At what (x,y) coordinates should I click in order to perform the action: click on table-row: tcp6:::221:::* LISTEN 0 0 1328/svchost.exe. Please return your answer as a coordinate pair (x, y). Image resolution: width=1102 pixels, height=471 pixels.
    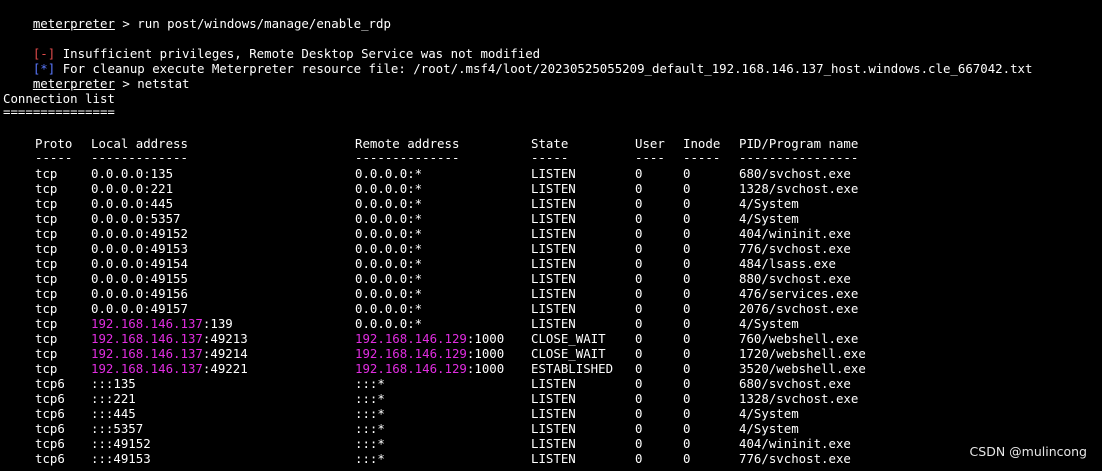
    Looking at the image, I should click on (551, 398).